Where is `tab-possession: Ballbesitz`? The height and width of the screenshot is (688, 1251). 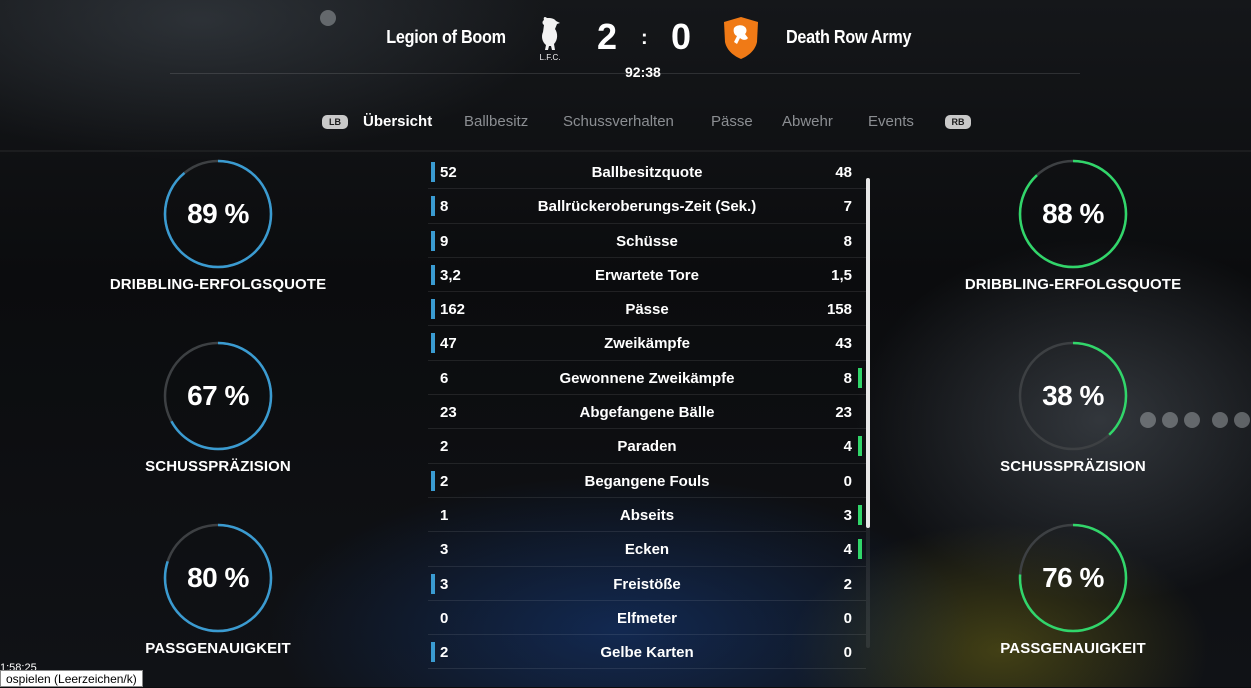 tab-possession: Ballbesitz is located at coordinates (496, 121).